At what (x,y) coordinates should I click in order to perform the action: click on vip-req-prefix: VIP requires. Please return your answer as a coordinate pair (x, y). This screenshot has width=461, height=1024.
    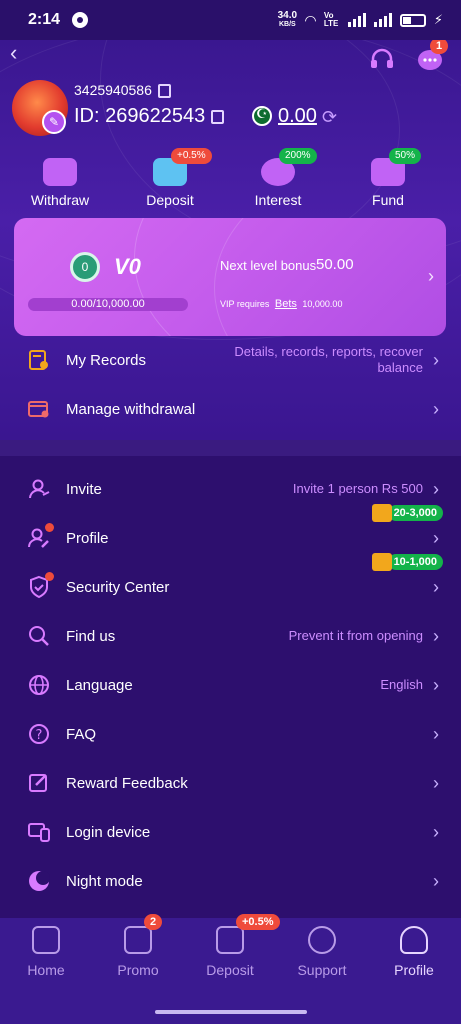
    Looking at the image, I should click on (245, 304).